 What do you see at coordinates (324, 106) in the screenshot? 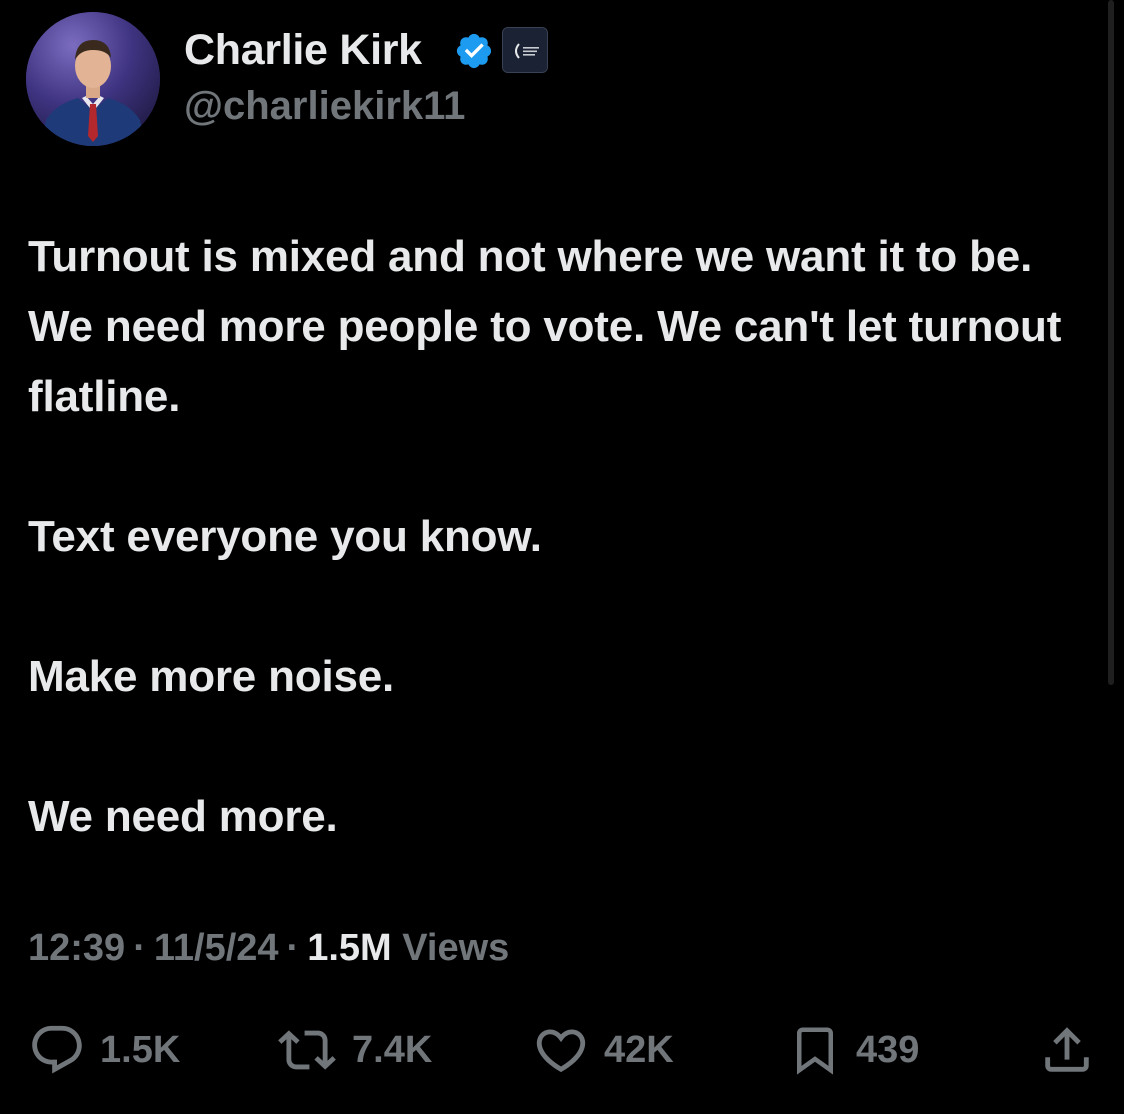
I see `user-handle: @charliekirk11` at bounding box center [324, 106].